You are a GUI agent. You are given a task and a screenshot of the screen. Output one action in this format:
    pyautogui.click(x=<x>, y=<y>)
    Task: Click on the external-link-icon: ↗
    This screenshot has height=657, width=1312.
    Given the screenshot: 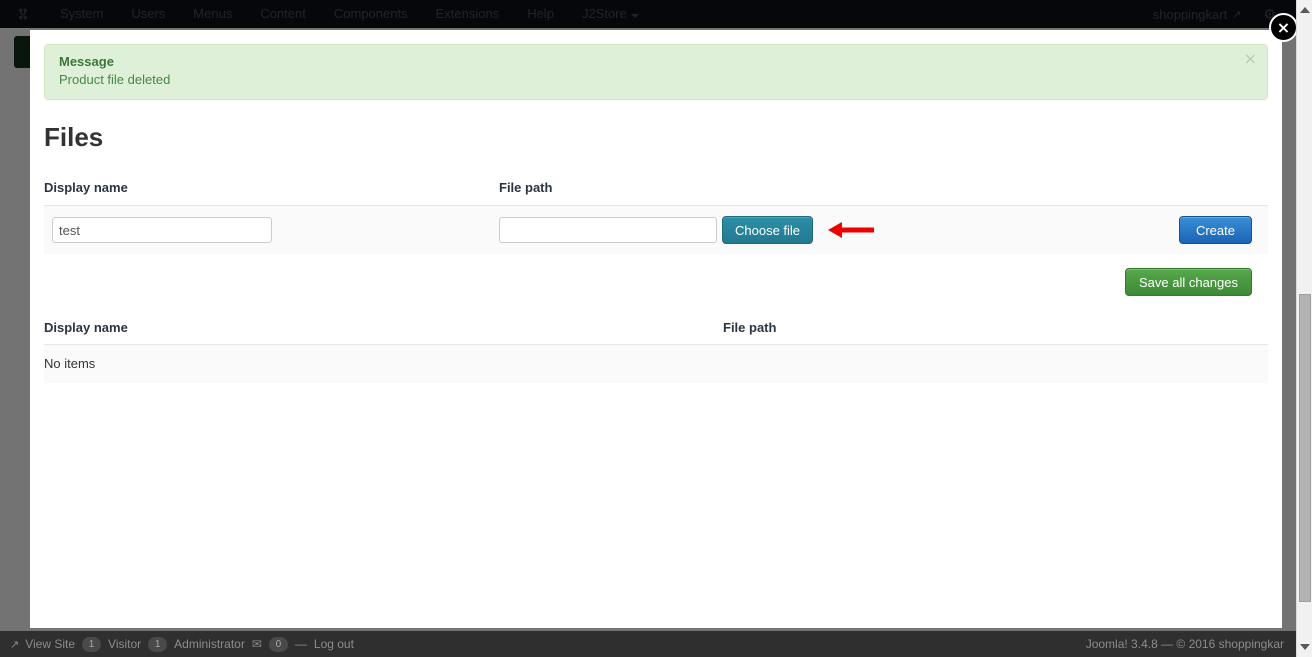 What is the action you would take?
    pyautogui.click(x=15, y=644)
    